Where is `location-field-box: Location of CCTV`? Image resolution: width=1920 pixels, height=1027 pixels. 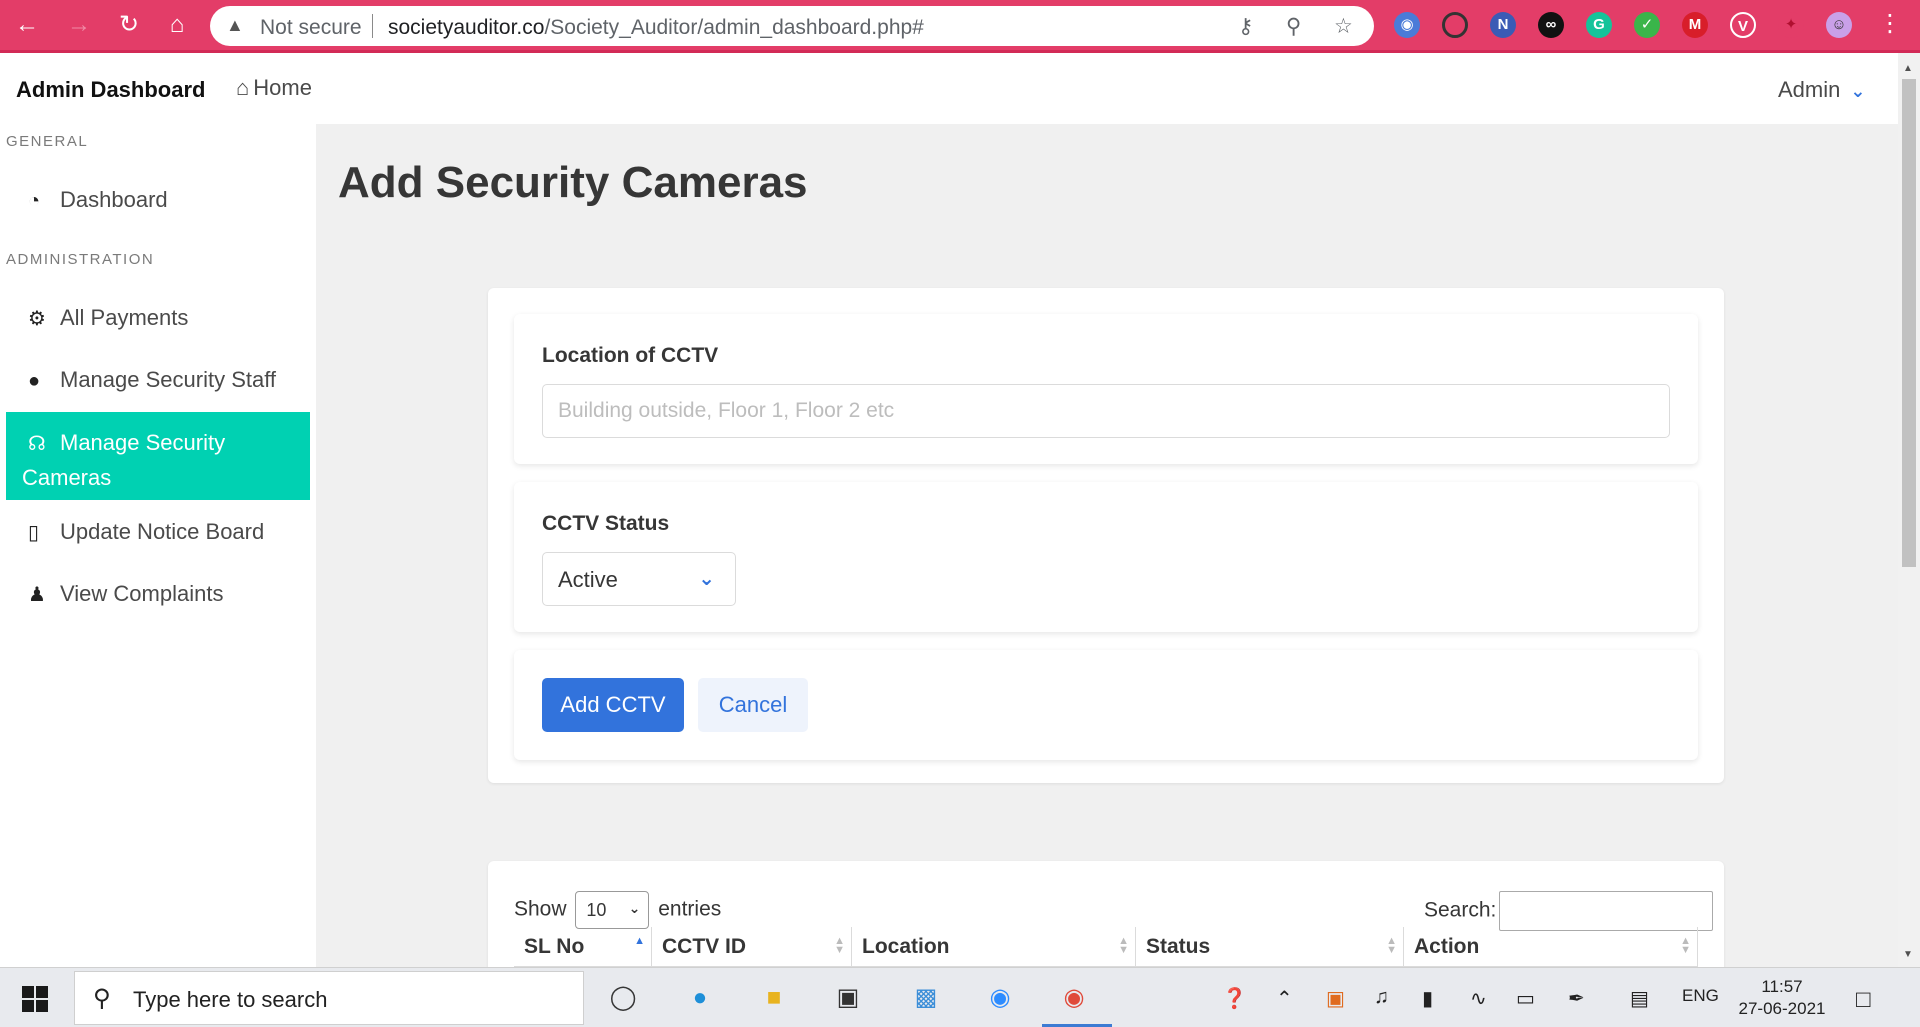 location-field-box: Location of CCTV is located at coordinates (1106, 389).